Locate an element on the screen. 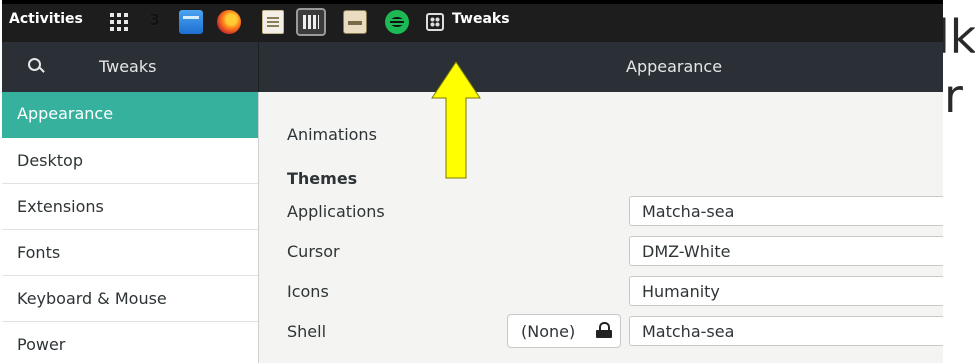 The height and width of the screenshot is (363, 975). icons-label: Icons is located at coordinates (308, 291).